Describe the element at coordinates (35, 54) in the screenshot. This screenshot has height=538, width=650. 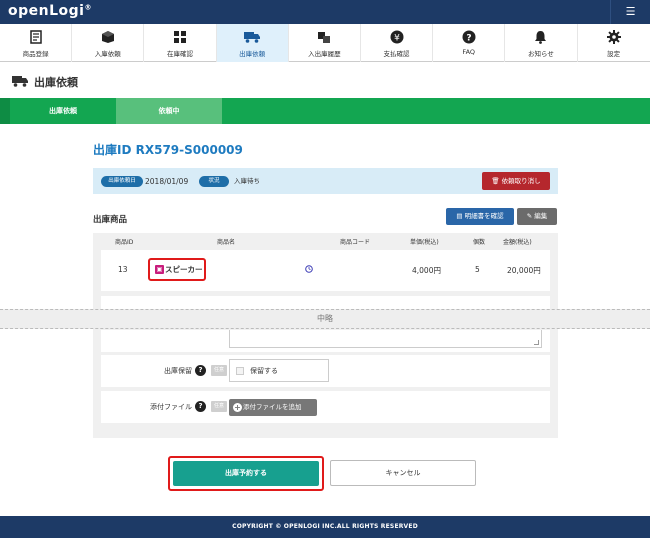
I see `nav-label: 商品登録` at that location.